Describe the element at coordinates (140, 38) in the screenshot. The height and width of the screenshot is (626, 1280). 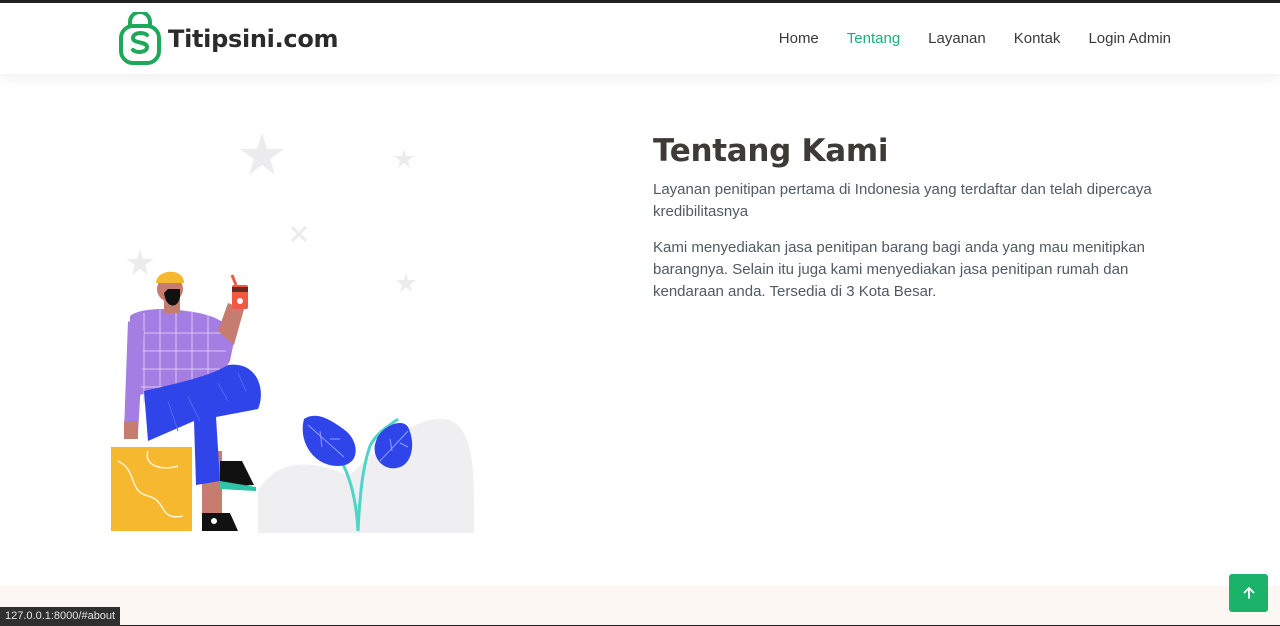
I see `logo-icon` at that location.